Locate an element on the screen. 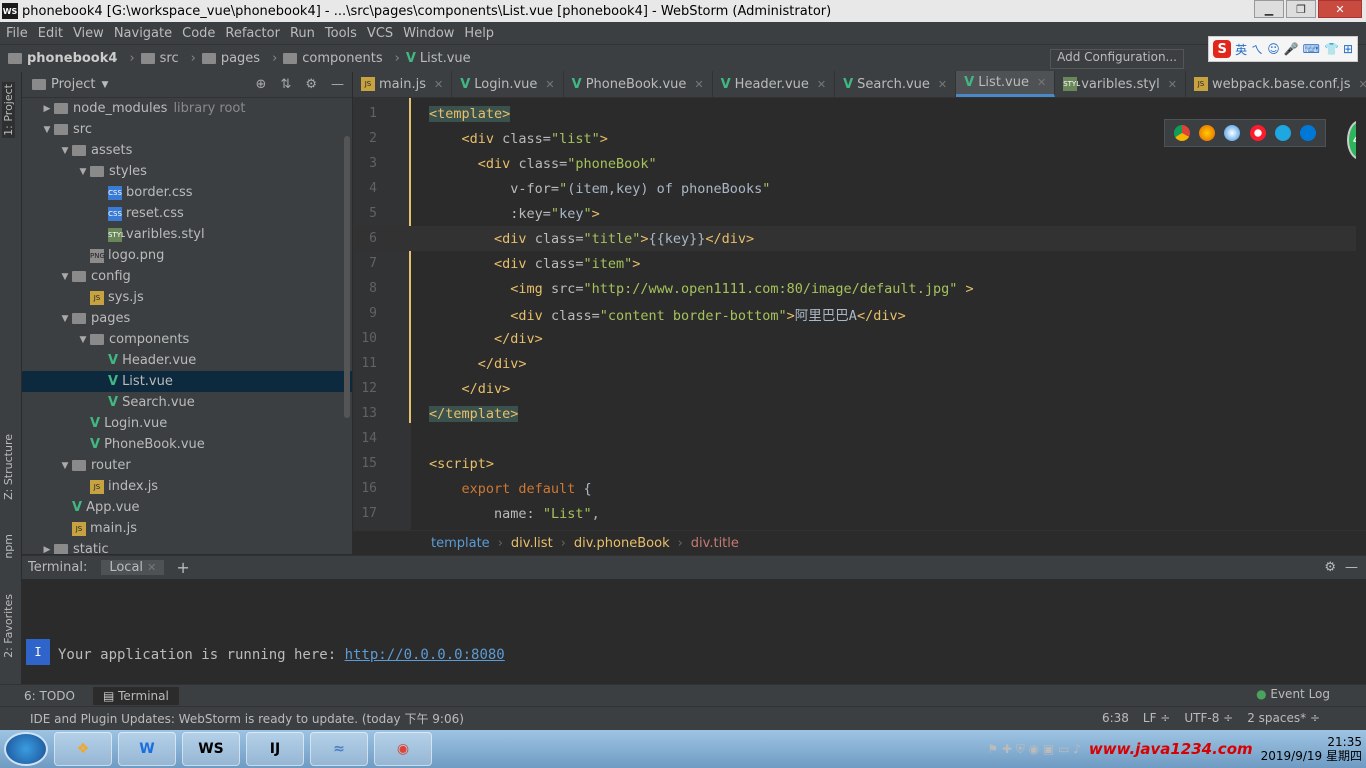 The image size is (1366, 768). indent-setting: 2 spaces* ÷ is located at coordinates (1283, 718).